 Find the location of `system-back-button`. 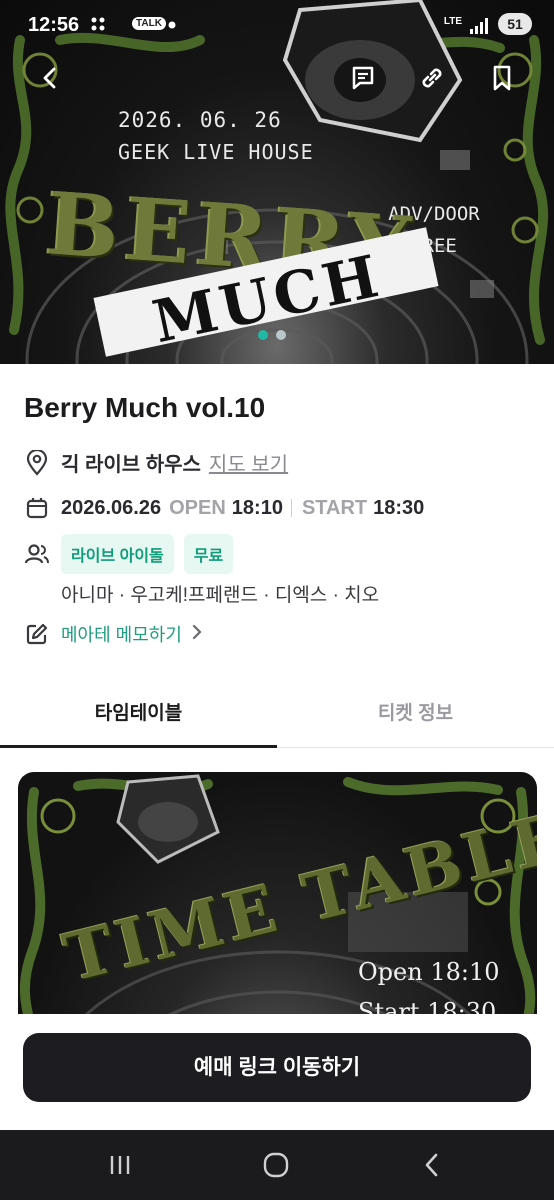

system-back-button is located at coordinates (432, 1165).